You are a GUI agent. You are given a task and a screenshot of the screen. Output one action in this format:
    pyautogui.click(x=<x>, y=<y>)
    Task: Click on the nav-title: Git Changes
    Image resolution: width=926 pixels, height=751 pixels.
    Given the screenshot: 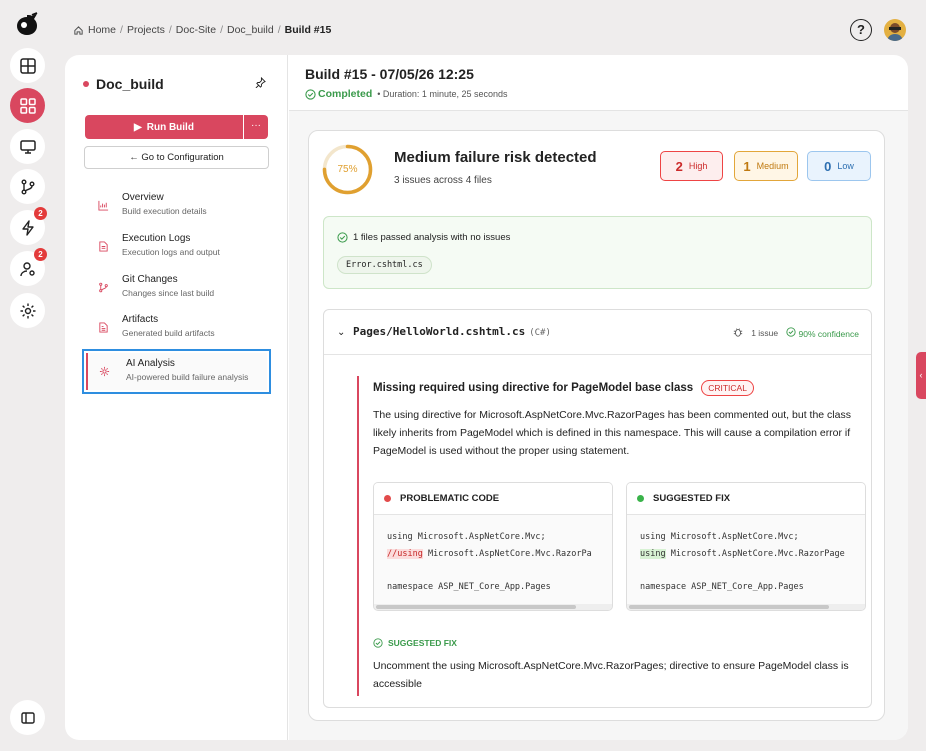 What is the action you would take?
    pyautogui.click(x=150, y=279)
    